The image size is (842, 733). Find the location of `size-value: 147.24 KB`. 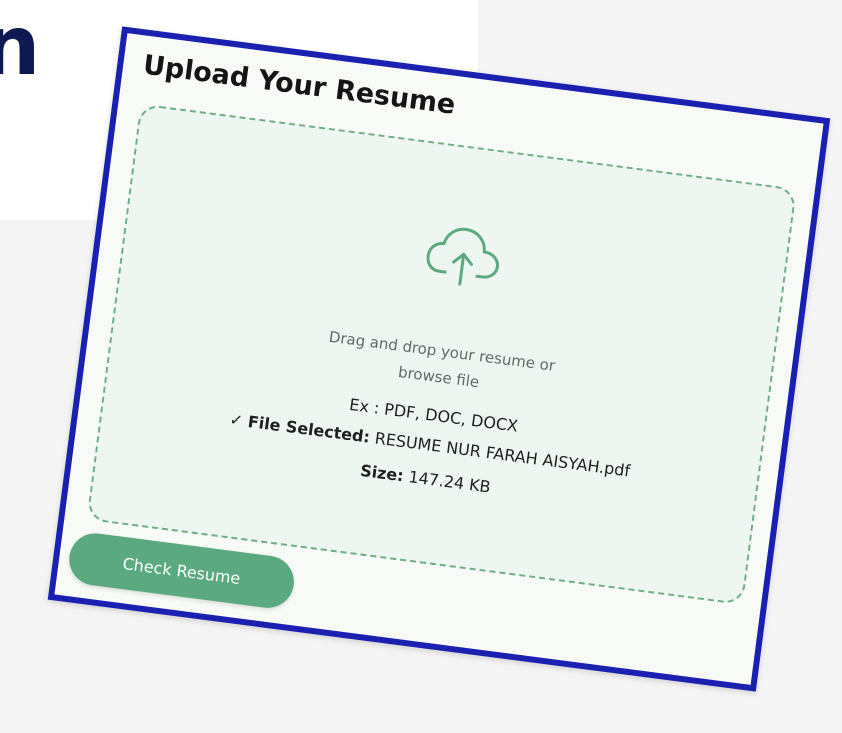

size-value: 147.24 KB is located at coordinates (449, 482).